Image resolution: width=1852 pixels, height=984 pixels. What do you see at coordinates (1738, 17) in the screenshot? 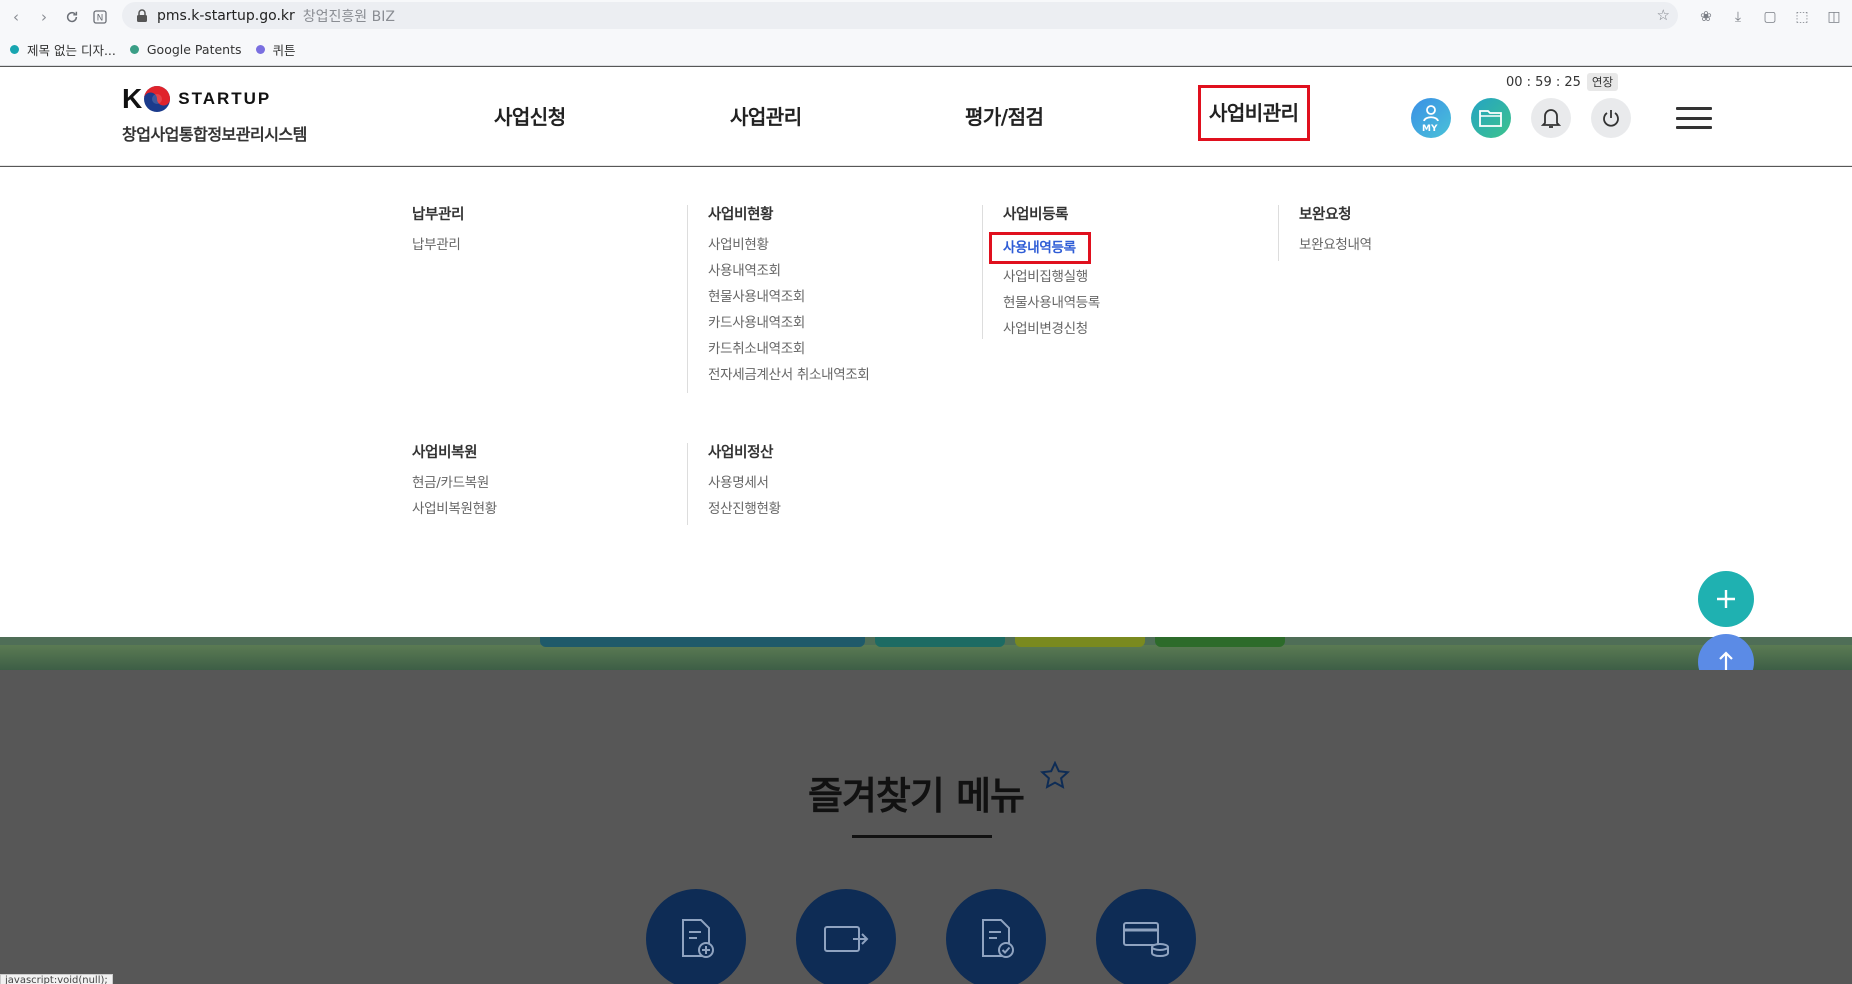
I see `download-icon: ⤓` at bounding box center [1738, 17].